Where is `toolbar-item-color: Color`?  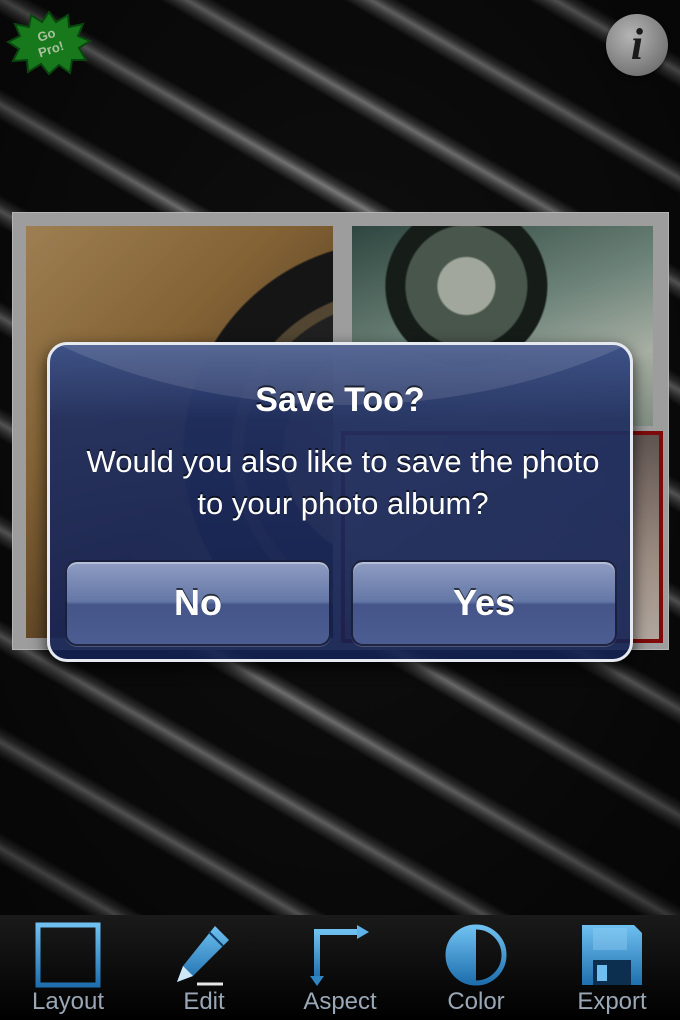
toolbar-item-color: Color is located at coordinates (476, 967).